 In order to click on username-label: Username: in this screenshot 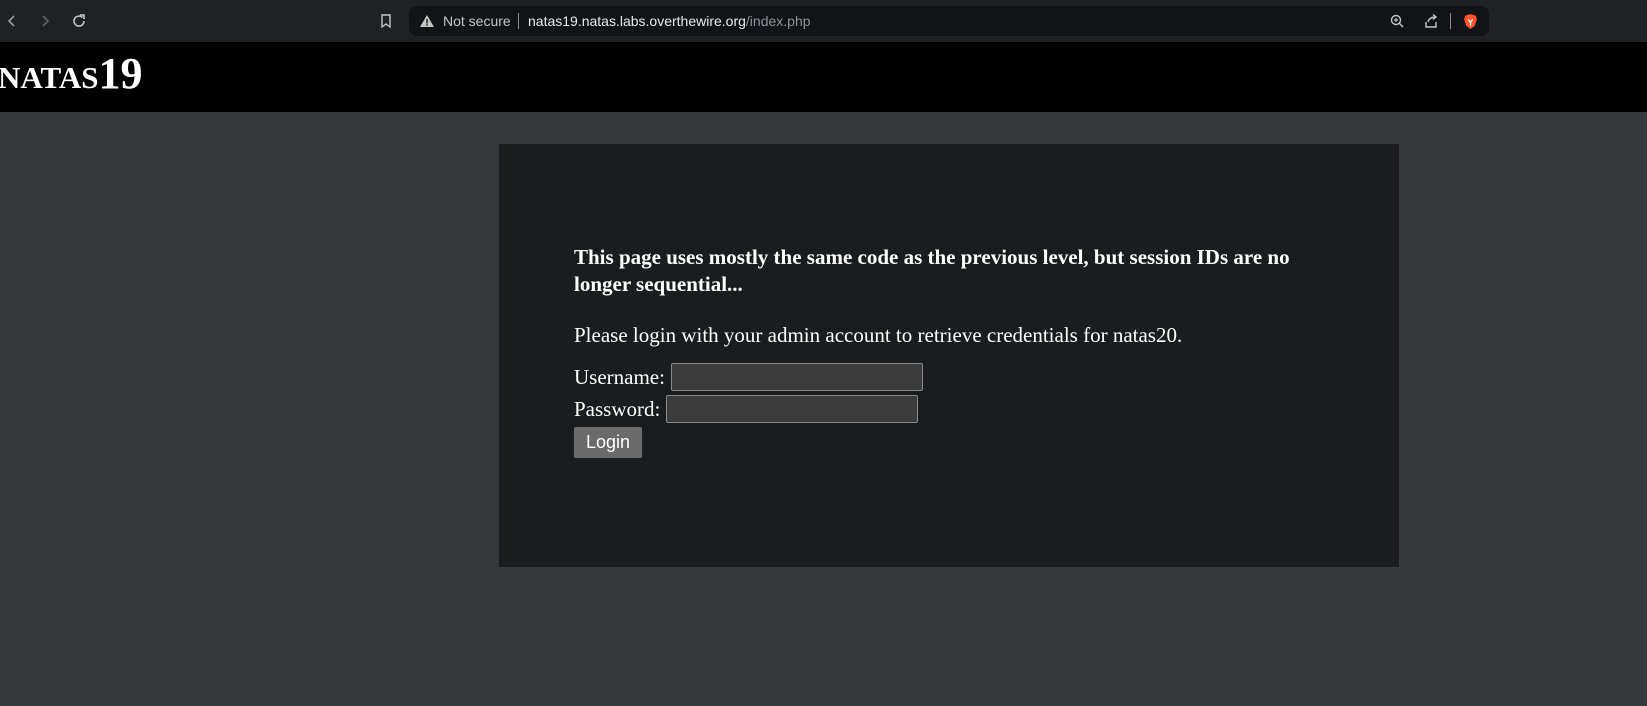, I will do `click(619, 376)`.